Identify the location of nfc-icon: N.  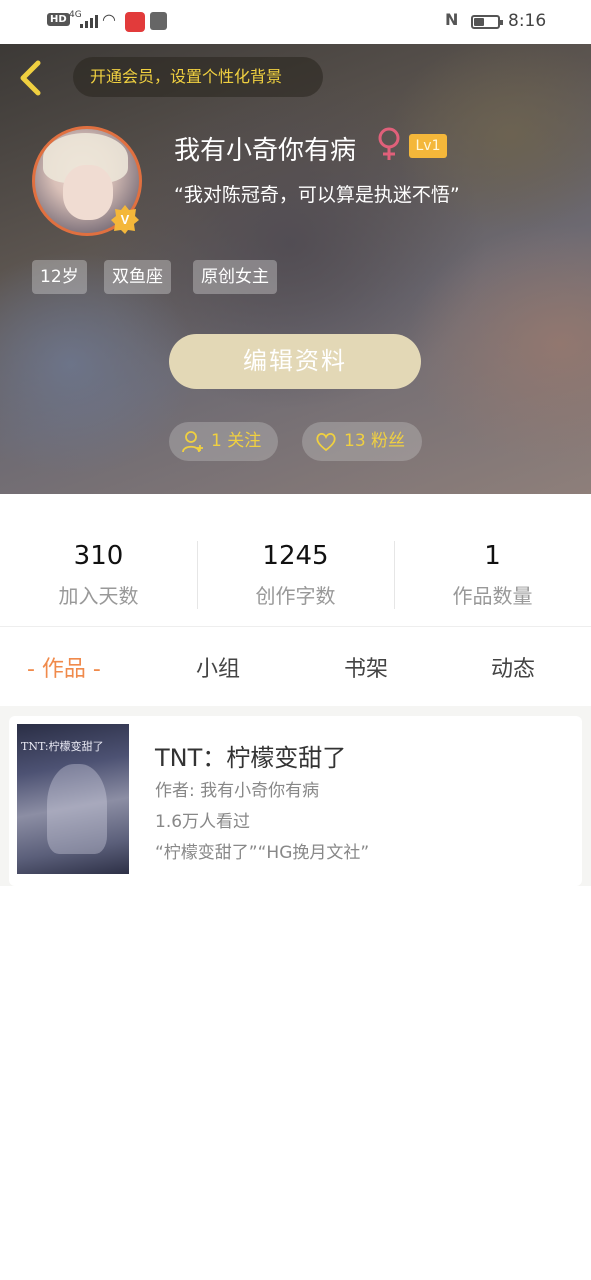
(452, 19).